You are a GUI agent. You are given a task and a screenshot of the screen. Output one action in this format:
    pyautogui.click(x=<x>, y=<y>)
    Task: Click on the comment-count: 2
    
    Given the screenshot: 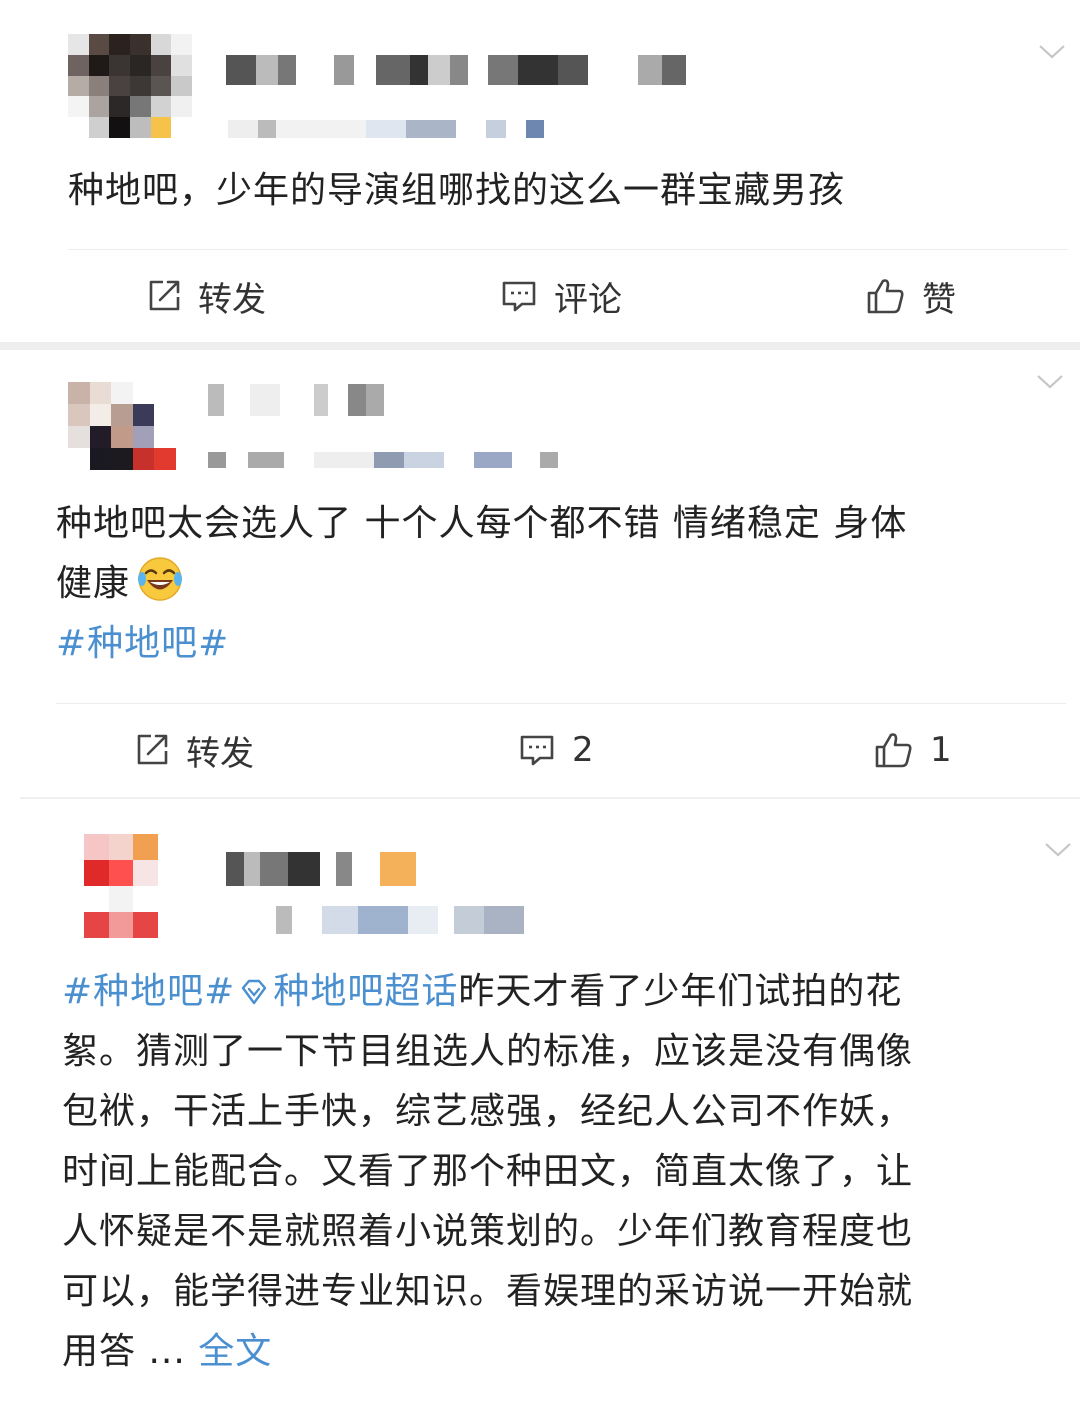 What is the action you would take?
    pyautogui.click(x=583, y=750)
    